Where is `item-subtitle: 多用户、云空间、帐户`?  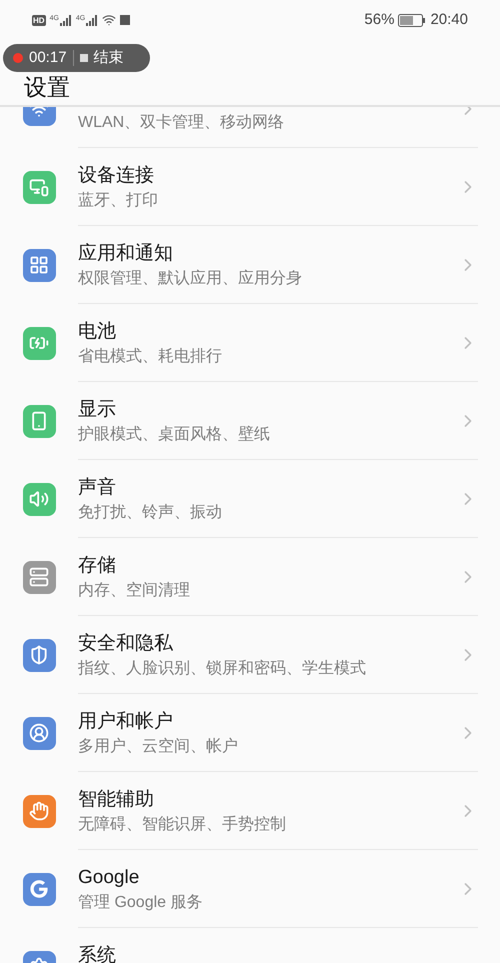
item-subtitle: 多用户、云空间、帐户 is located at coordinates (158, 746).